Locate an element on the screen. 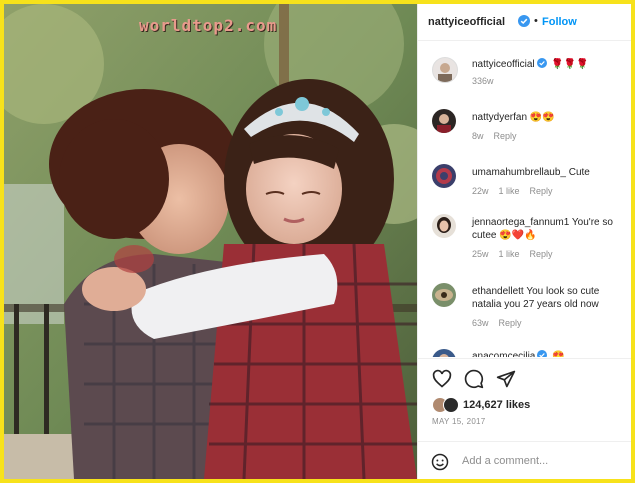 The width and height of the screenshot is (635, 483). heart-icon is located at coordinates (442, 381).